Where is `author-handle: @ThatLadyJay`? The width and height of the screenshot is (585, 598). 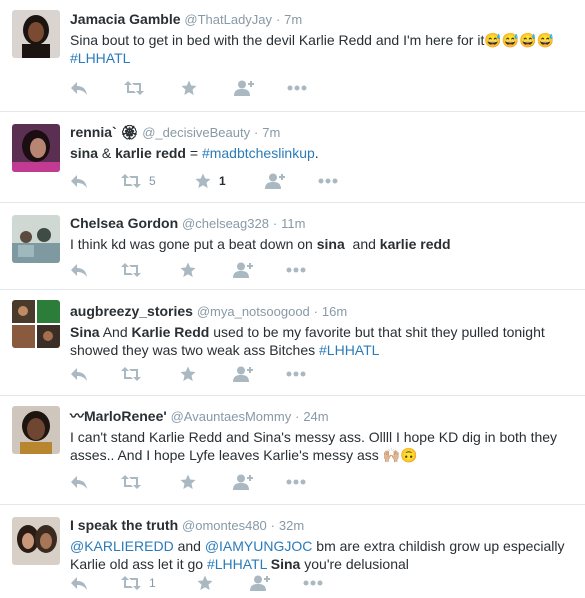
author-handle: @ThatLadyJay is located at coordinates (228, 19).